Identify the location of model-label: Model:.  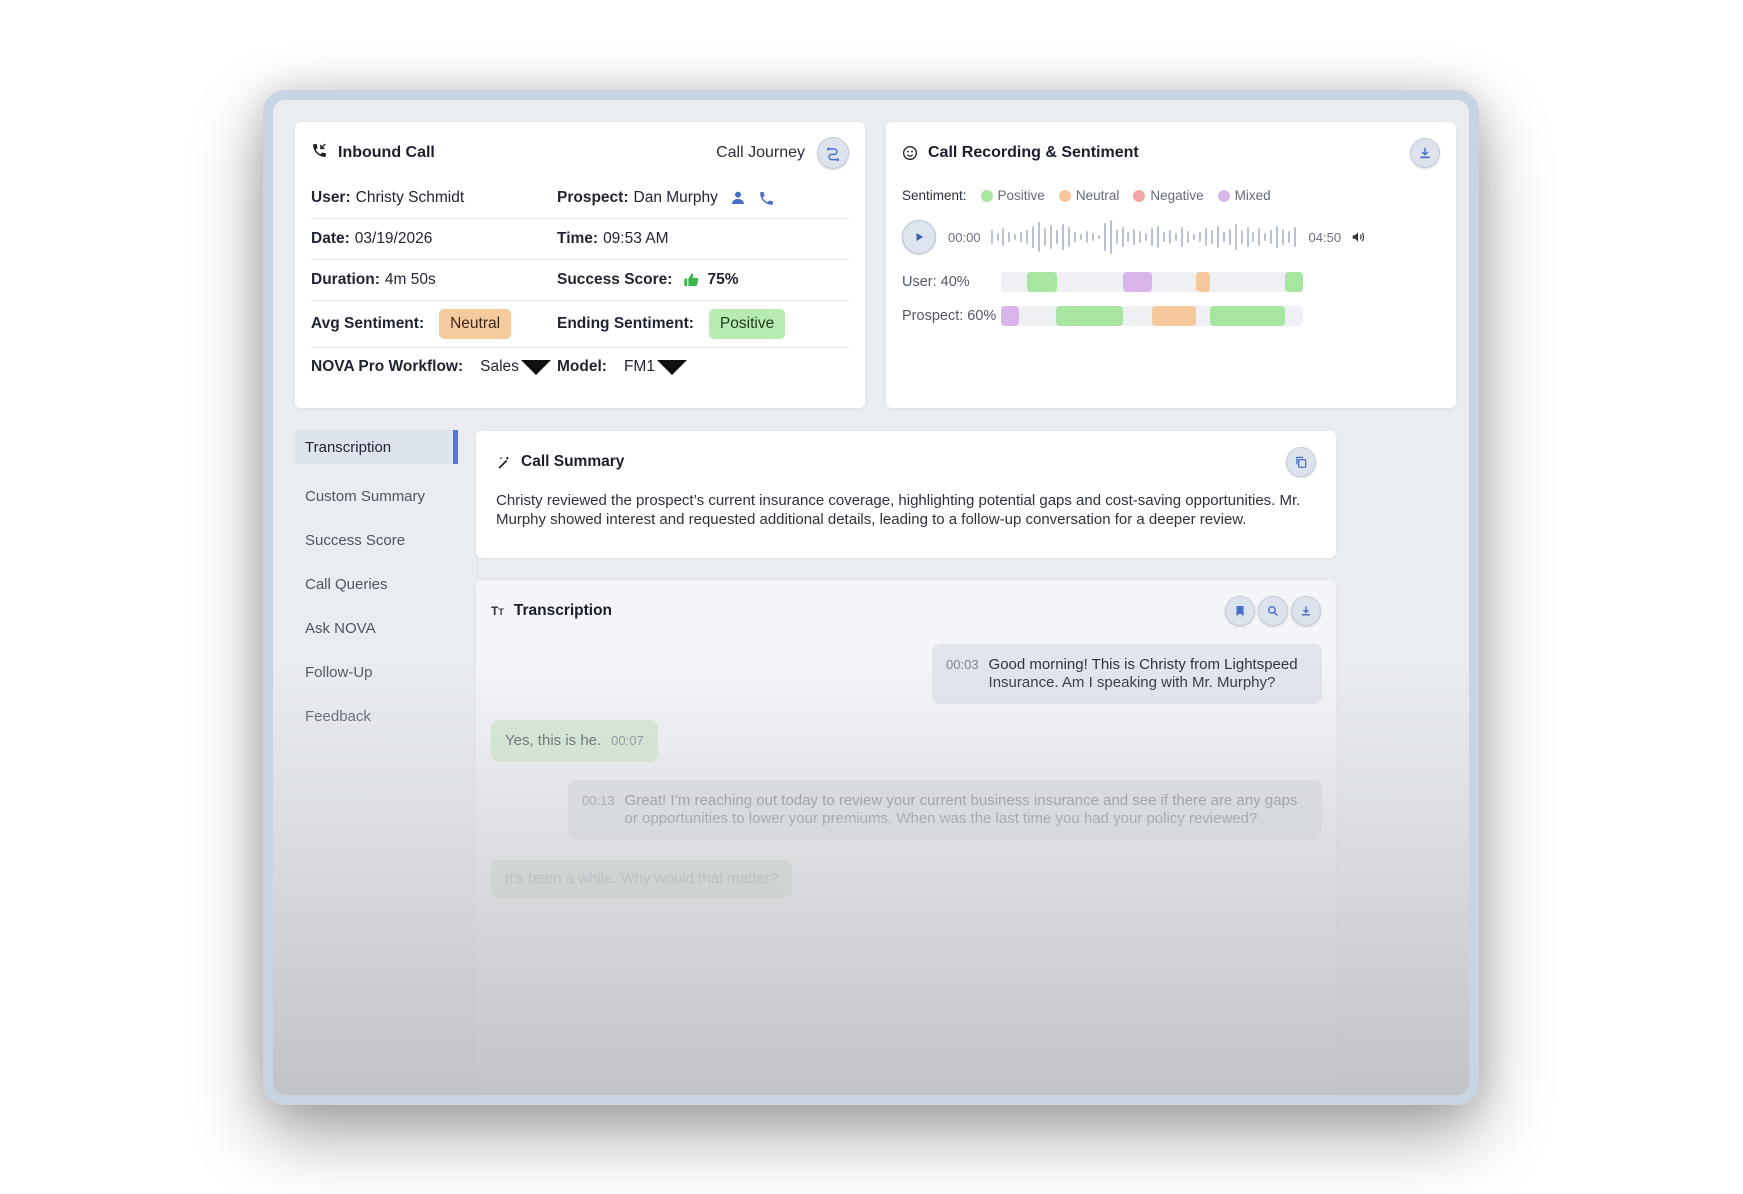
(582, 366).